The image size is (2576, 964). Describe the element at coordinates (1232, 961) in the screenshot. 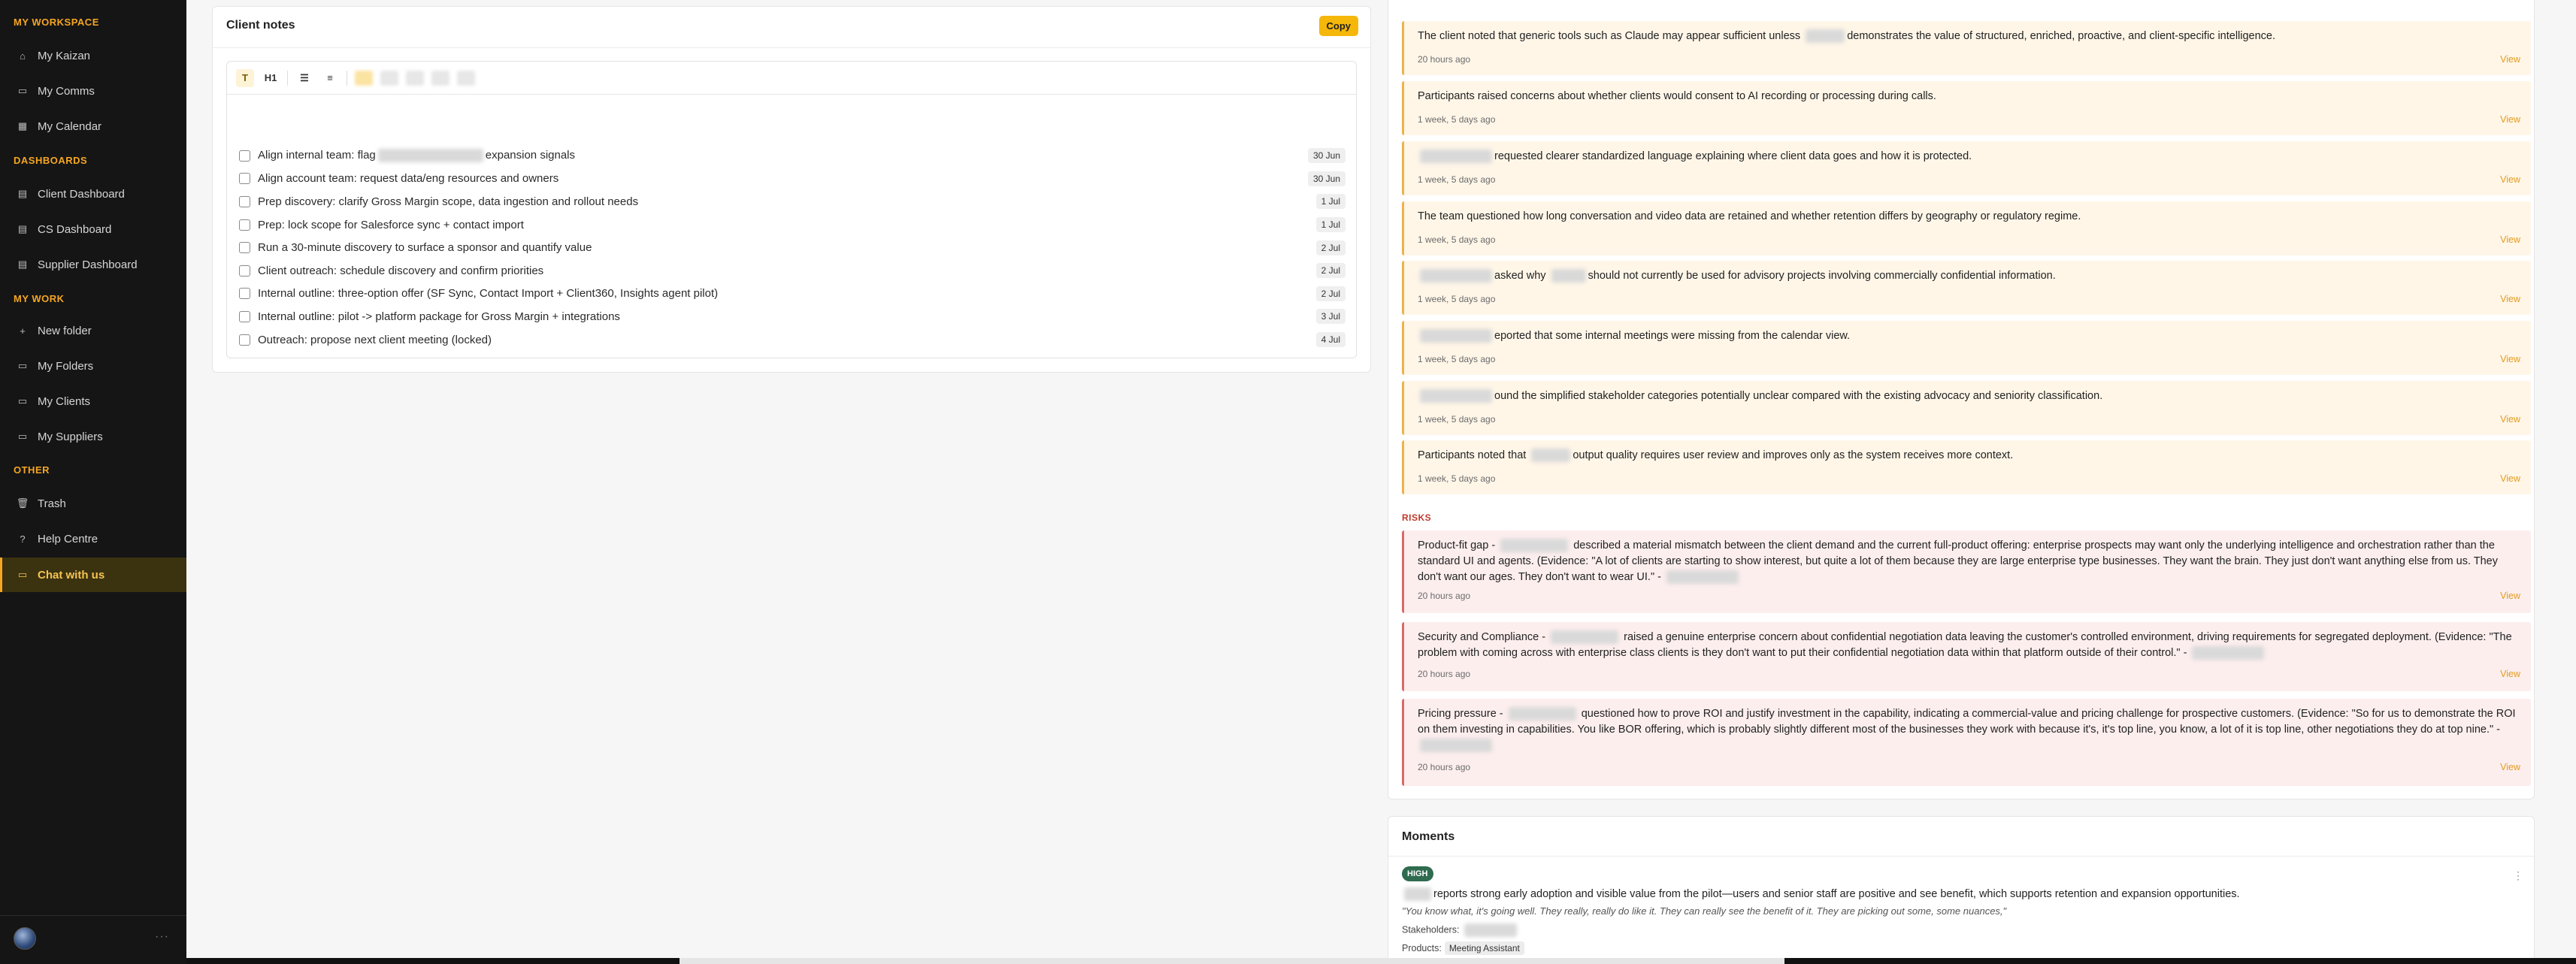

I see `scrollbar-track` at that location.